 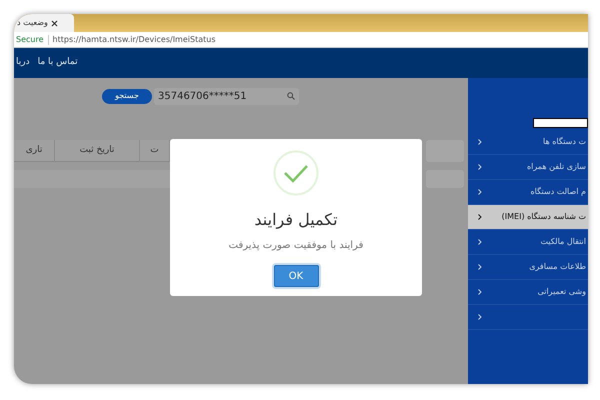 I want to click on nav-link: دربا, so click(x=23, y=63).